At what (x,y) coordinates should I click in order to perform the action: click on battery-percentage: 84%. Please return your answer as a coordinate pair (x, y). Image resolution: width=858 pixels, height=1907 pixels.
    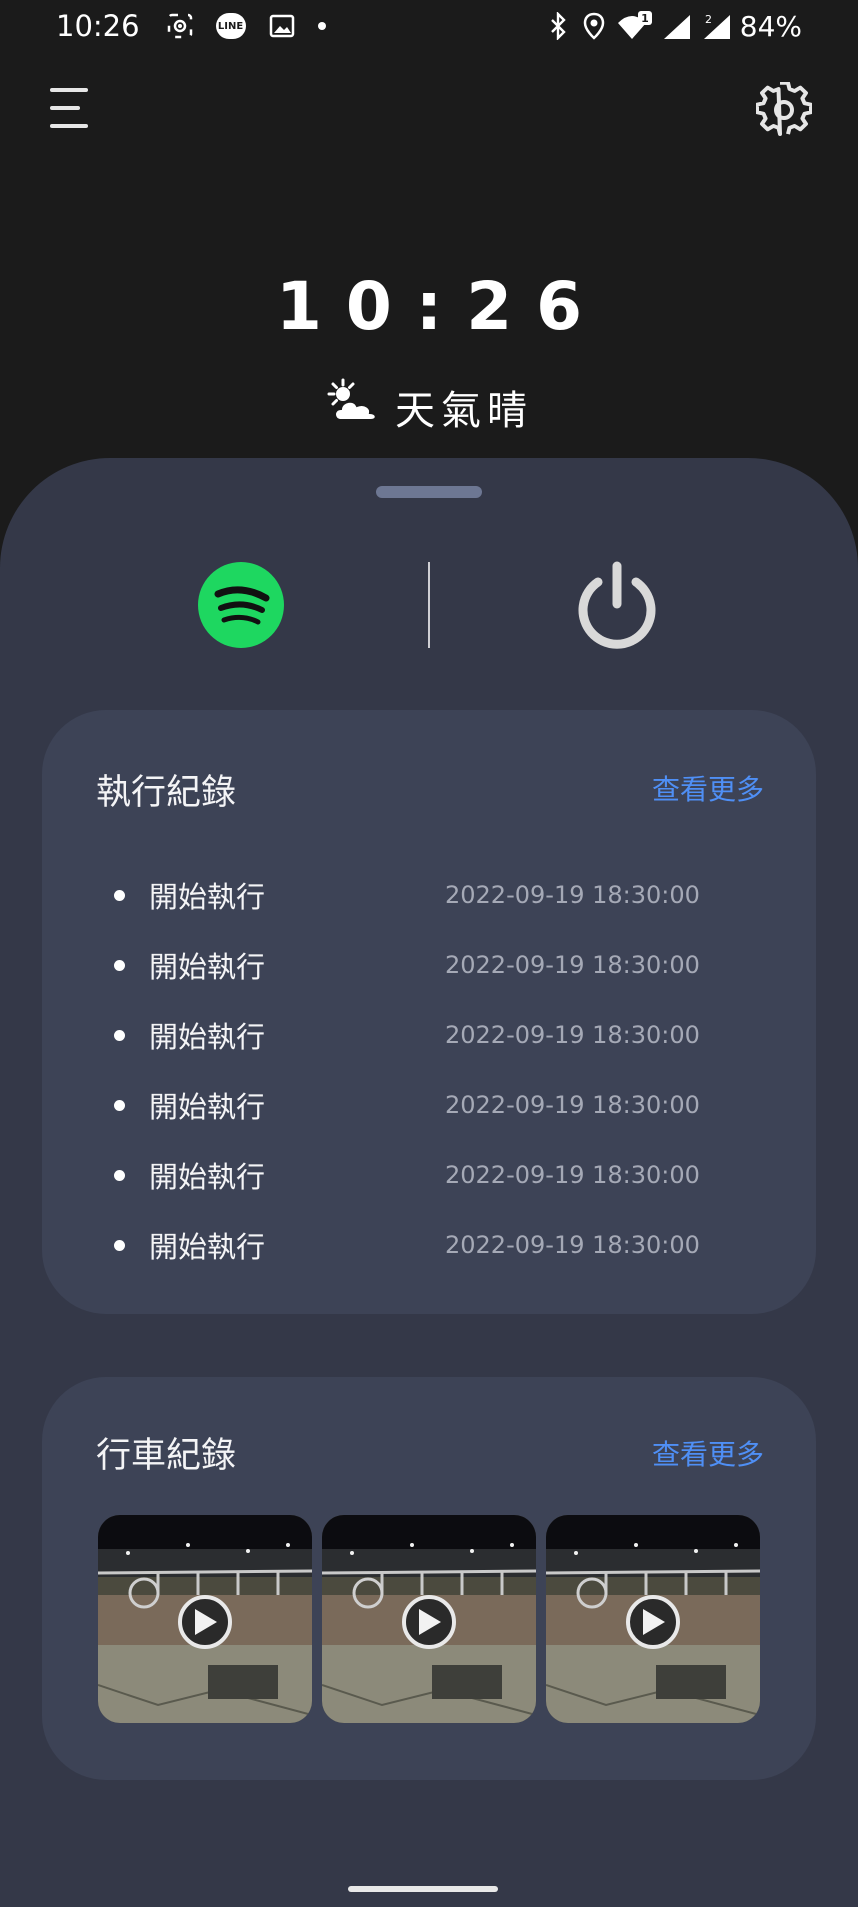
    Looking at the image, I should click on (770, 26).